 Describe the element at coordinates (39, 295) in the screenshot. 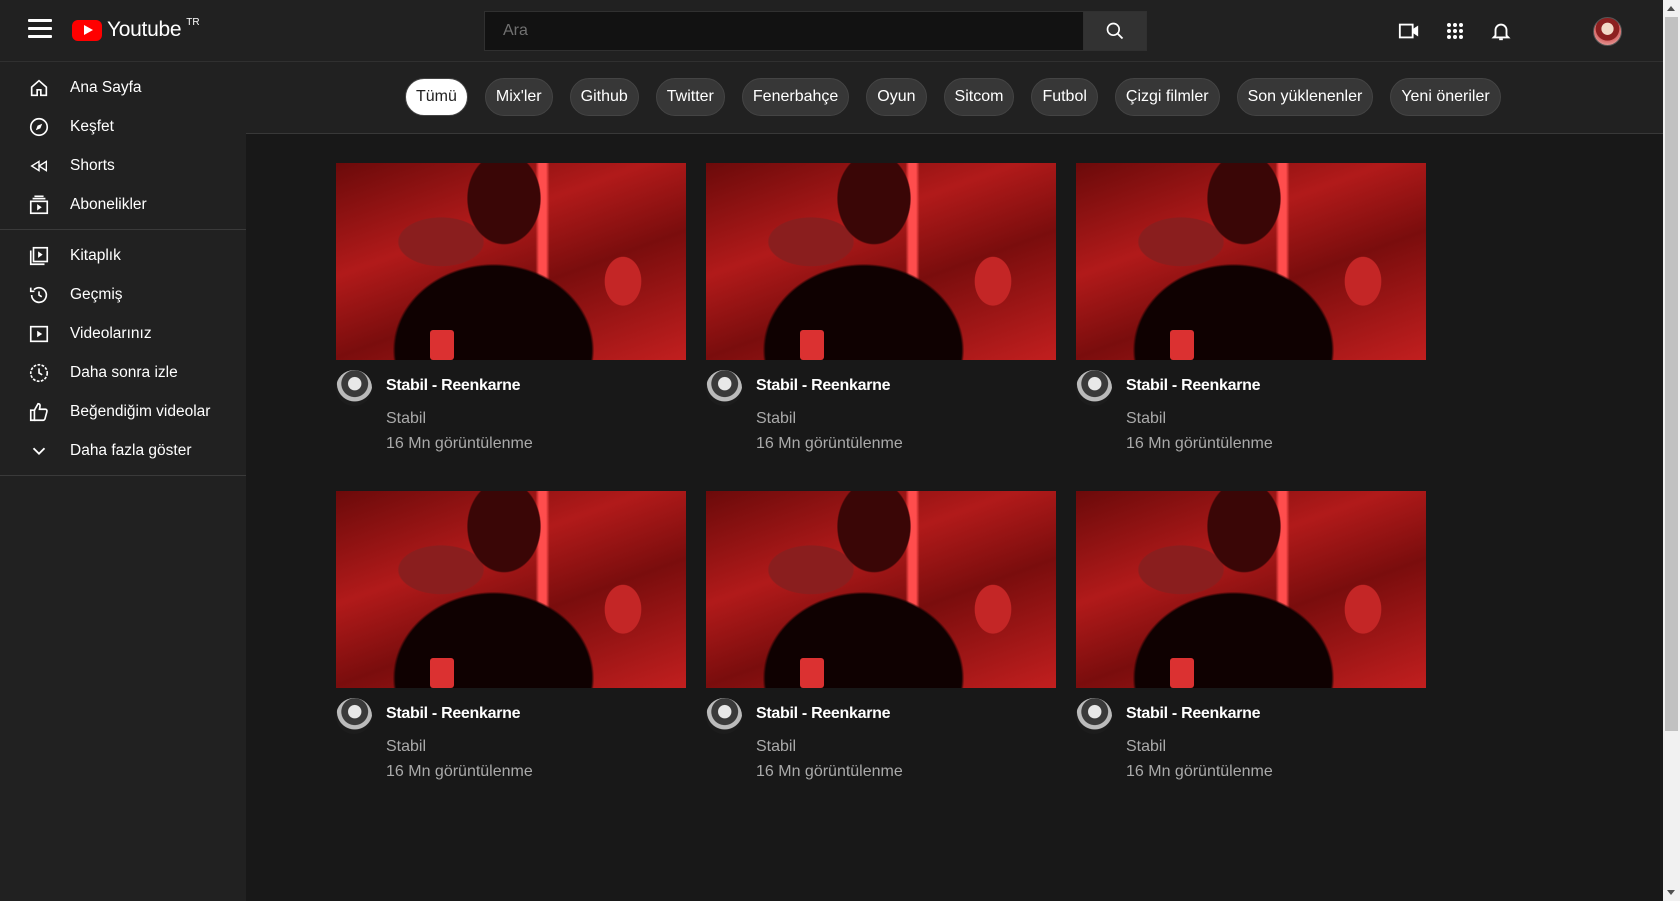

I see `history-icon` at that location.